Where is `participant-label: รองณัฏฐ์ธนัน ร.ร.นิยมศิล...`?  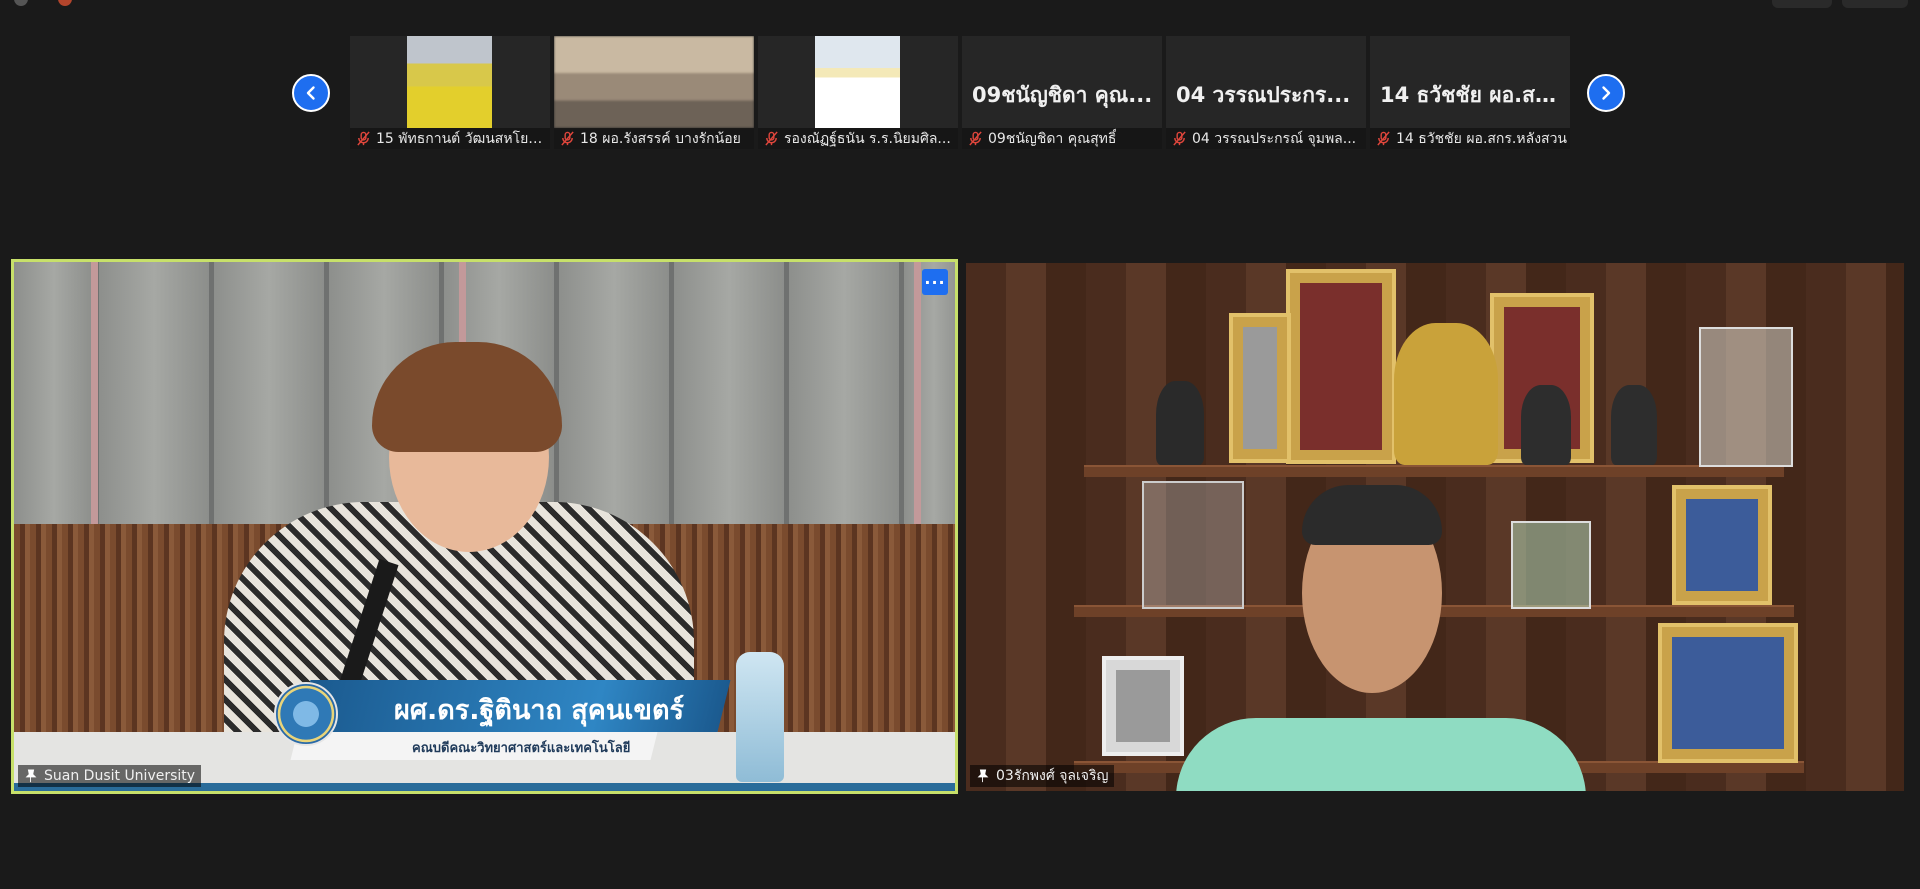 participant-label: รองณัฏฐ์ธนัน ร.ร.นิยมศิล... is located at coordinates (858, 138).